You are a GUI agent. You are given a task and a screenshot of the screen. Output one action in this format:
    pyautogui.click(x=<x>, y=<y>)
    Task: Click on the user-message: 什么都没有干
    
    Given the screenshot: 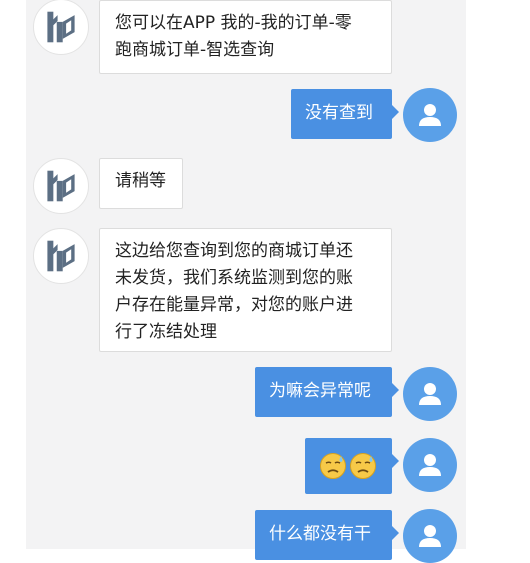 What is the action you would take?
    pyautogui.click(x=327, y=535)
    